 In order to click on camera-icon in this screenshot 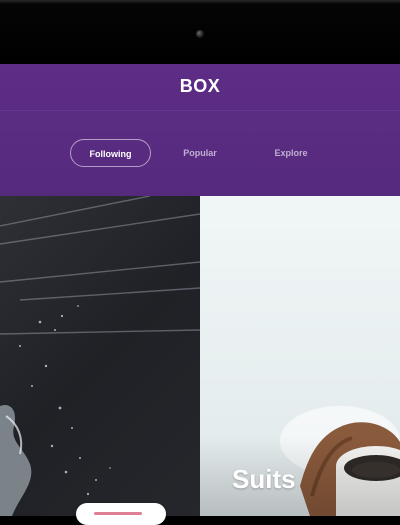, I will do `click(200, 34)`.